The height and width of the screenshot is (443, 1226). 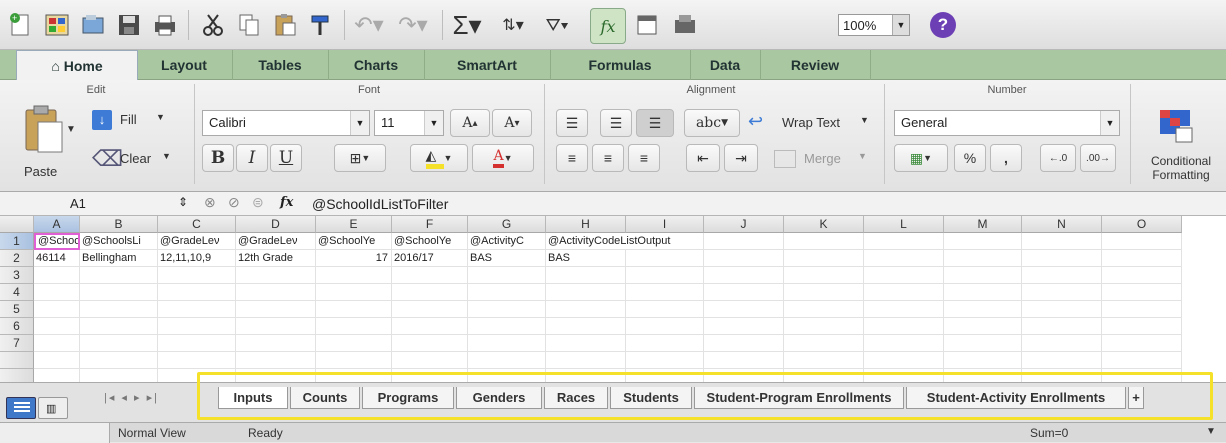 What do you see at coordinates (608, 26) in the screenshot?
I see `formula-builder-icon: fx` at bounding box center [608, 26].